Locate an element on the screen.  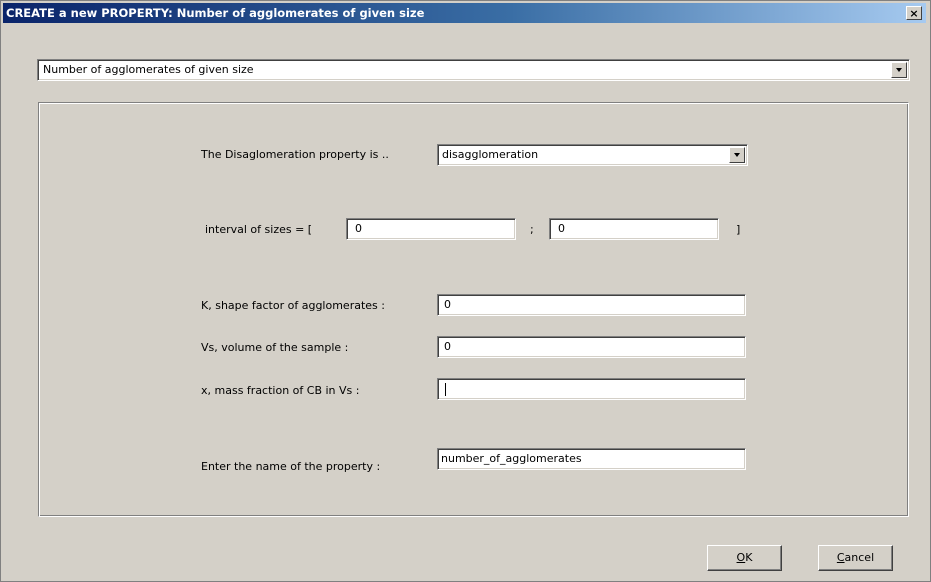
text-cursor is located at coordinates (445, 389).